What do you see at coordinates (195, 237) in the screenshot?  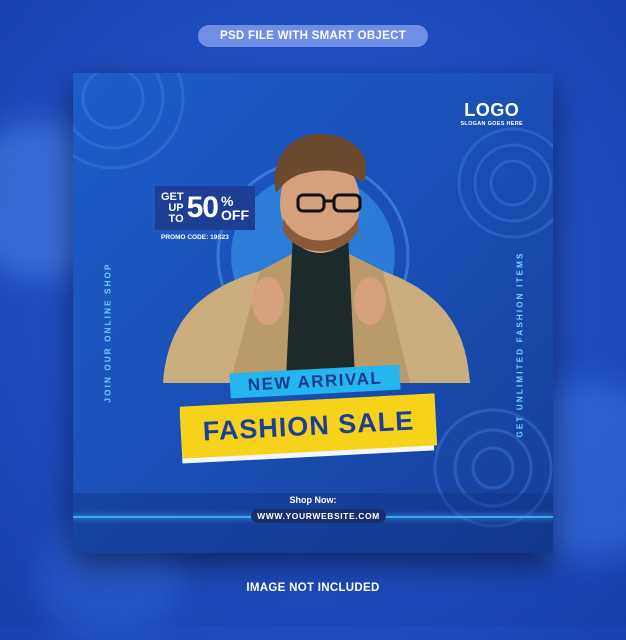 I see `promo-code: PROMO CODE: 19S23` at bounding box center [195, 237].